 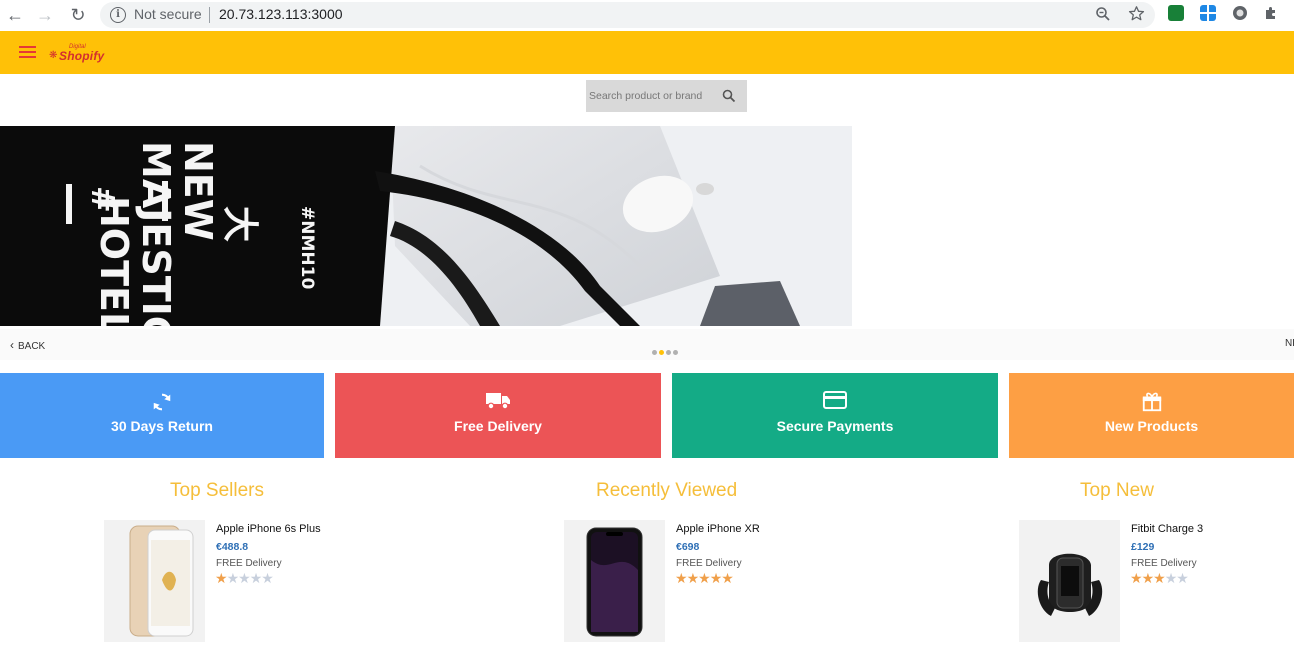 What do you see at coordinates (15, 15) in the screenshot?
I see `back-arrow-icon: ←` at bounding box center [15, 15].